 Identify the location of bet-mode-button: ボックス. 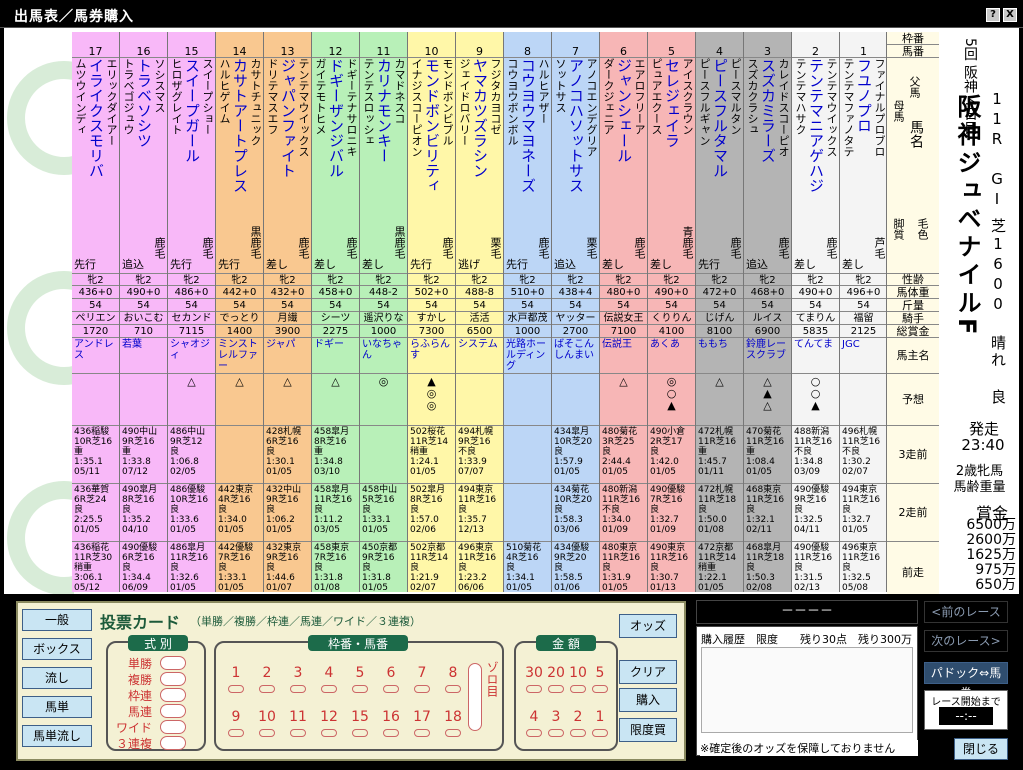
(57, 649).